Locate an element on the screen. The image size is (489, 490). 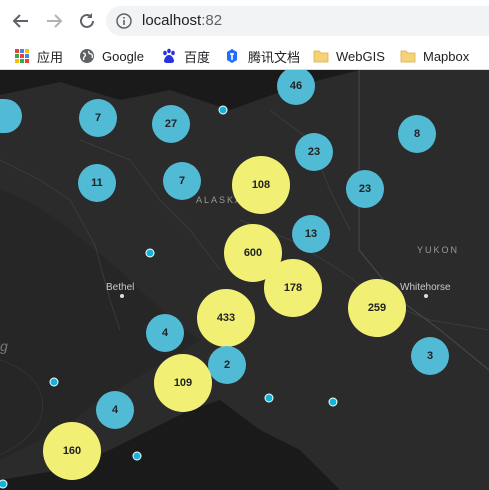
cluster-marker: 2 is located at coordinates (227, 365).